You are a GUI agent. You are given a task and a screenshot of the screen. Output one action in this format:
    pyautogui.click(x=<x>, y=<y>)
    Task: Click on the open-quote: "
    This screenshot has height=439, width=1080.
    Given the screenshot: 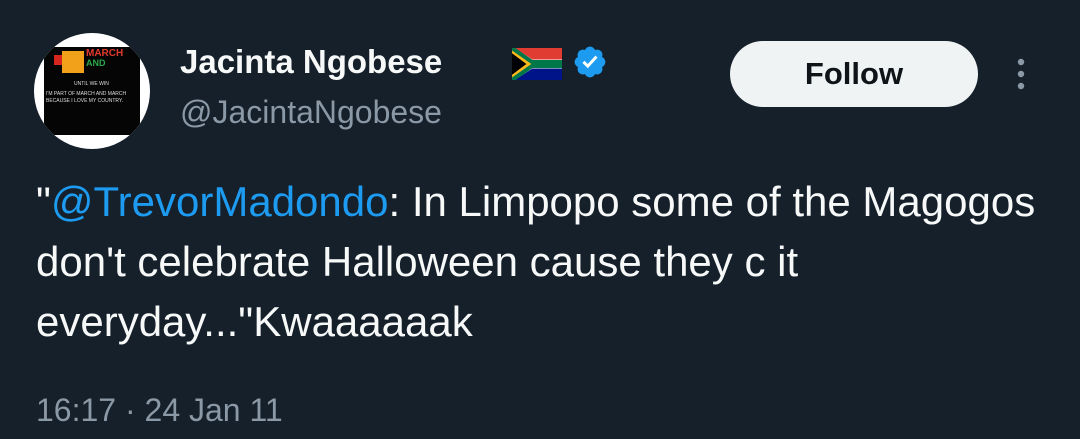 What is the action you would take?
    pyautogui.click(x=43, y=201)
    